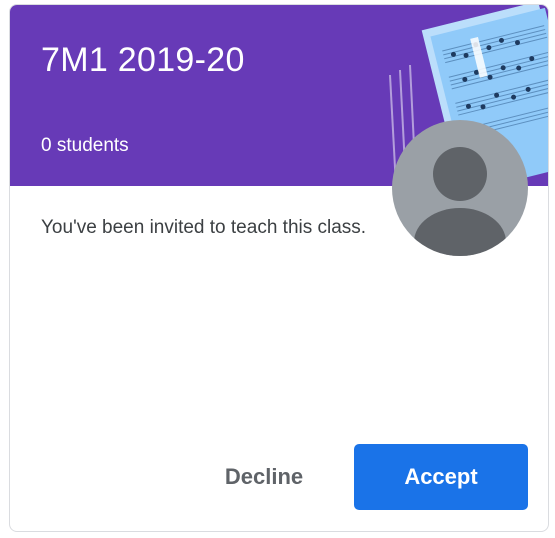 This screenshot has height=538, width=555. What do you see at coordinates (460, 188) in the screenshot?
I see `default-user-avatar-icon` at bounding box center [460, 188].